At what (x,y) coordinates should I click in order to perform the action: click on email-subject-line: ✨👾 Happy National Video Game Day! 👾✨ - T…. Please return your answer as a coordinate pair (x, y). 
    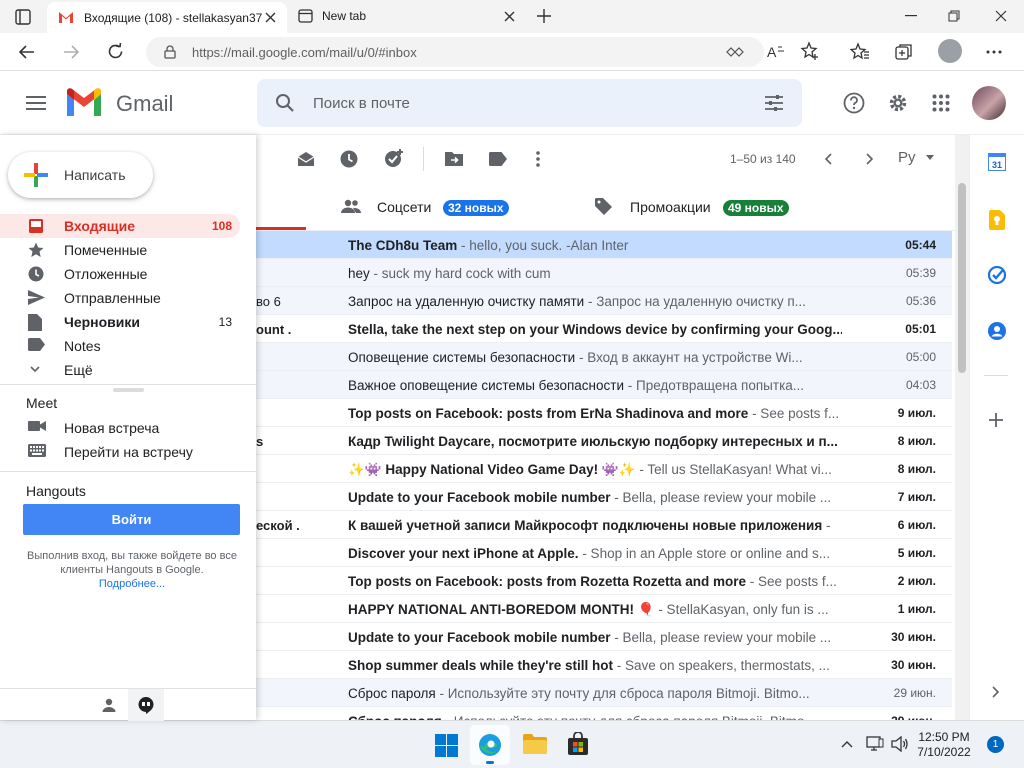
    Looking at the image, I should click on (595, 470).